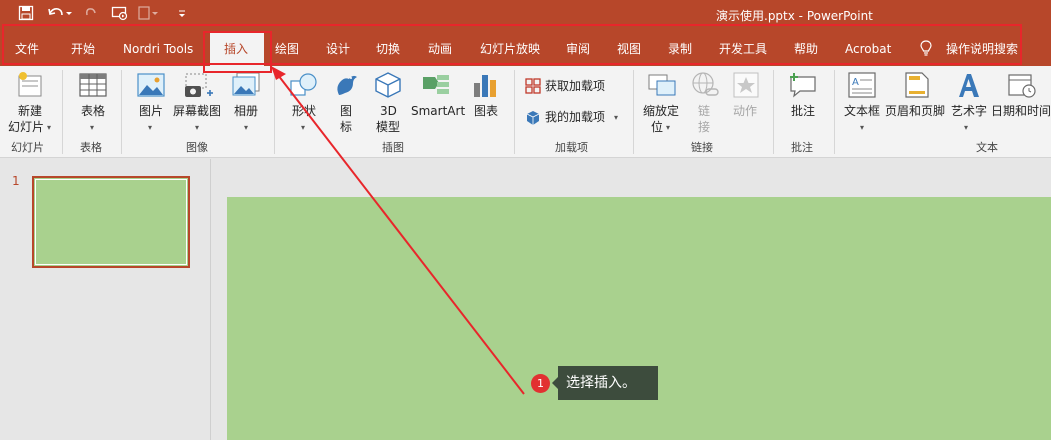  Describe the element at coordinates (540, 383) in the screenshot. I see `step-badge: 1` at that location.